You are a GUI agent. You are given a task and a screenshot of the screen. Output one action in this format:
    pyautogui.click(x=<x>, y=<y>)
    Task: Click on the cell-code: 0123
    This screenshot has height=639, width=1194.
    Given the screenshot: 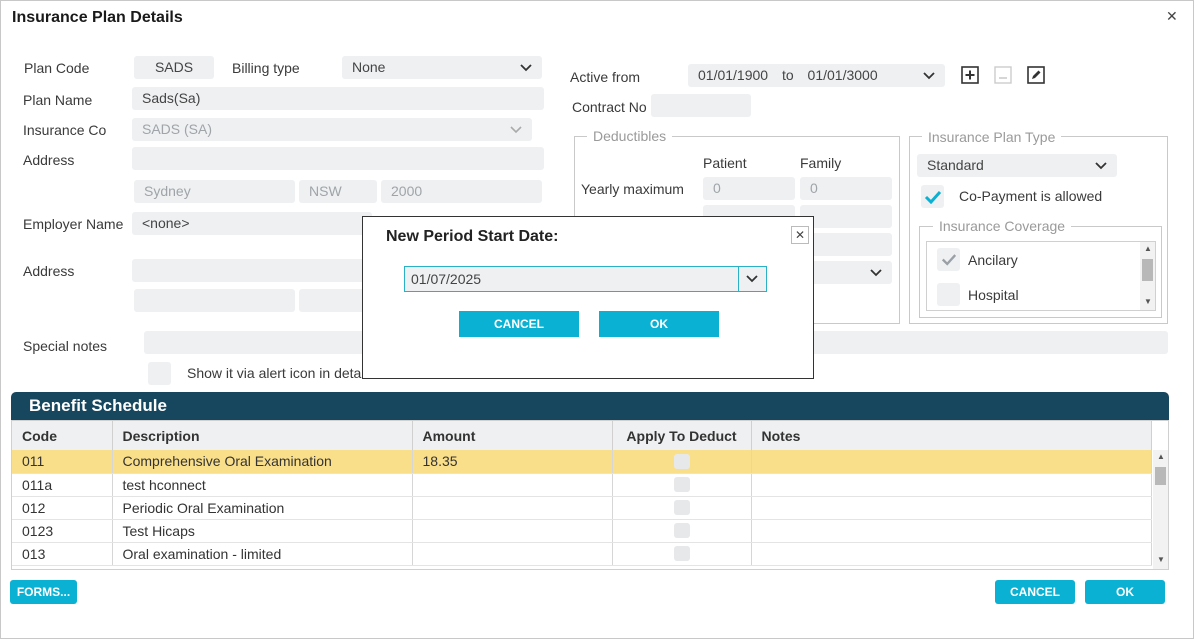 What is the action you would take?
    pyautogui.click(x=62, y=531)
    